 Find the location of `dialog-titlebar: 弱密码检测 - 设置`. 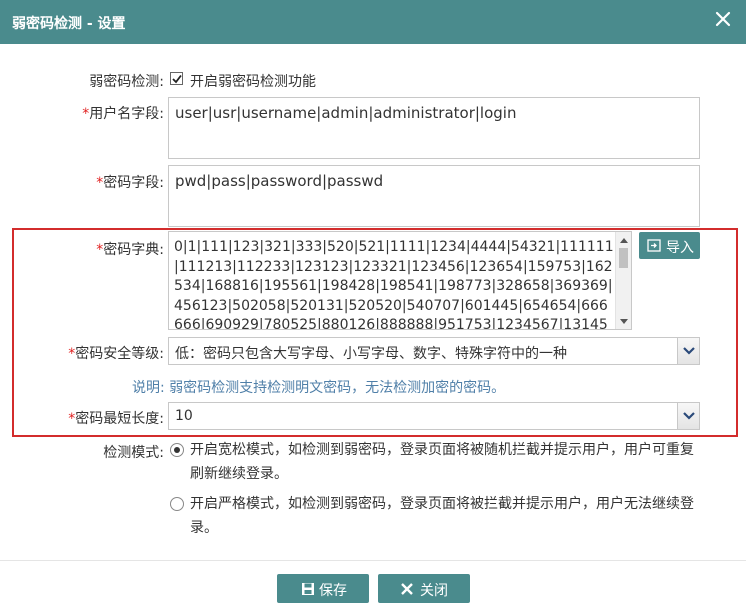

dialog-titlebar: 弱密码检测 - 设置 is located at coordinates (373, 22).